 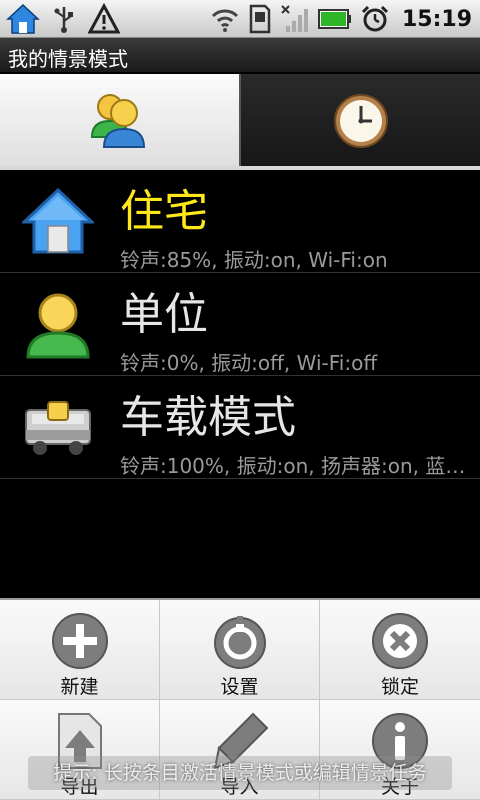 What do you see at coordinates (164, 211) in the screenshot?
I see `profile-name: 住宅` at bounding box center [164, 211].